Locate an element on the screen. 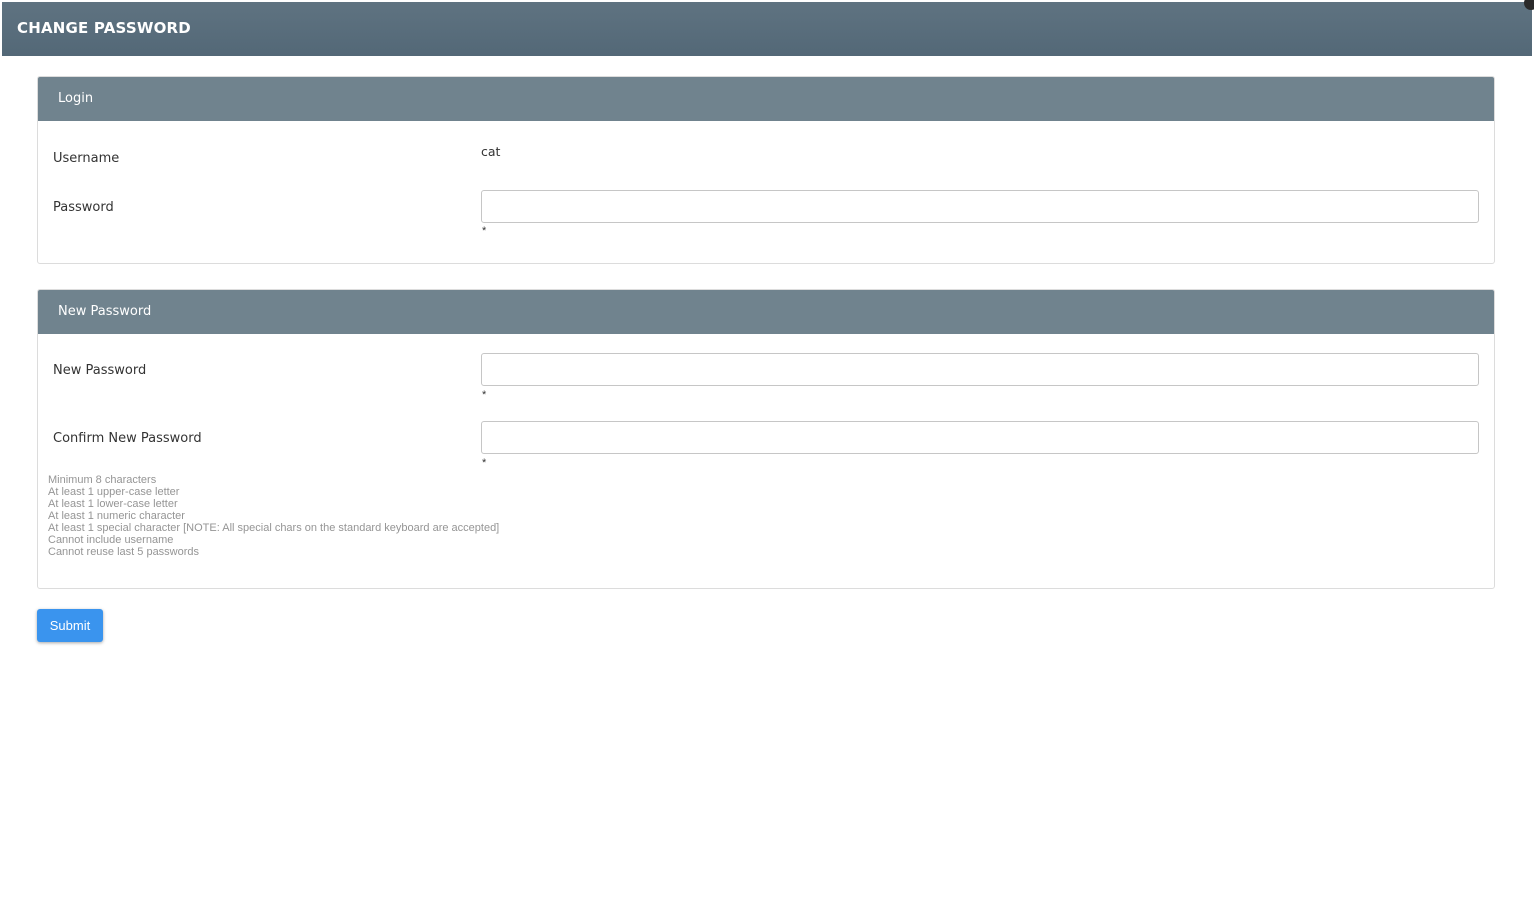 The width and height of the screenshot is (1534, 910). password-rule: Cannot include username is located at coordinates (111, 540).